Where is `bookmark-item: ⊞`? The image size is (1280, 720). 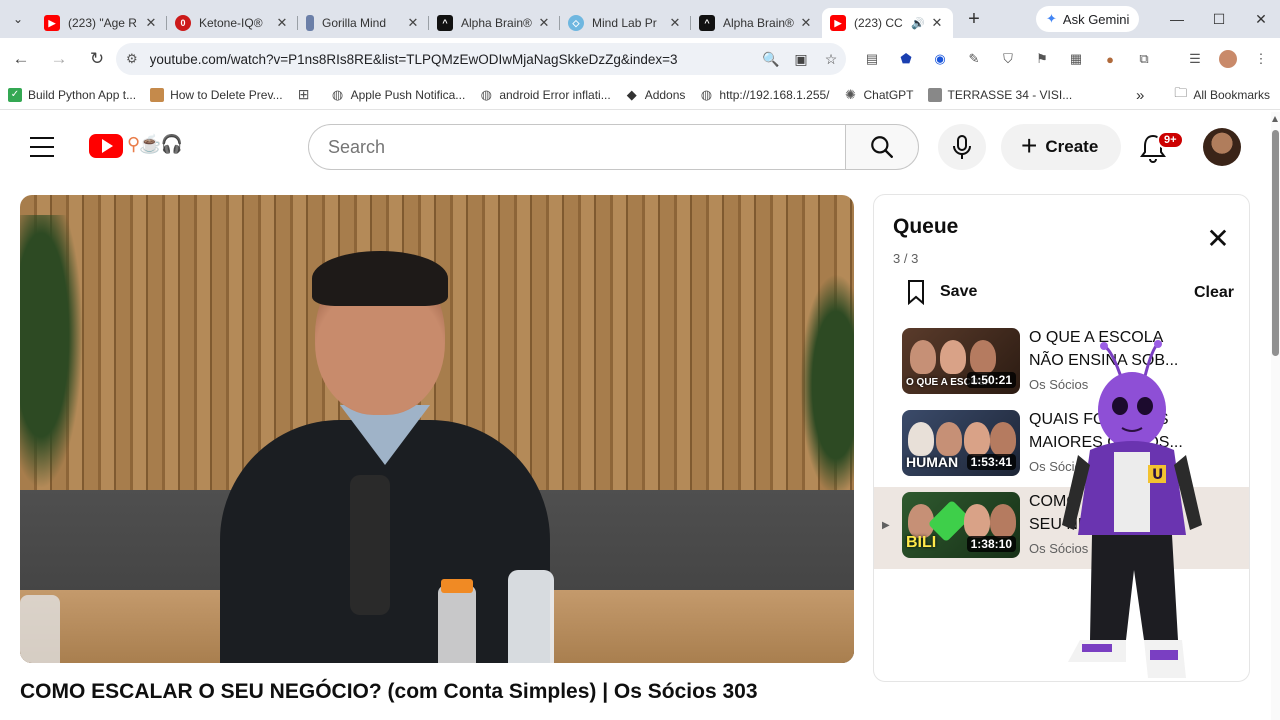 bookmark-item: ⊞ is located at coordinates (307, 94).